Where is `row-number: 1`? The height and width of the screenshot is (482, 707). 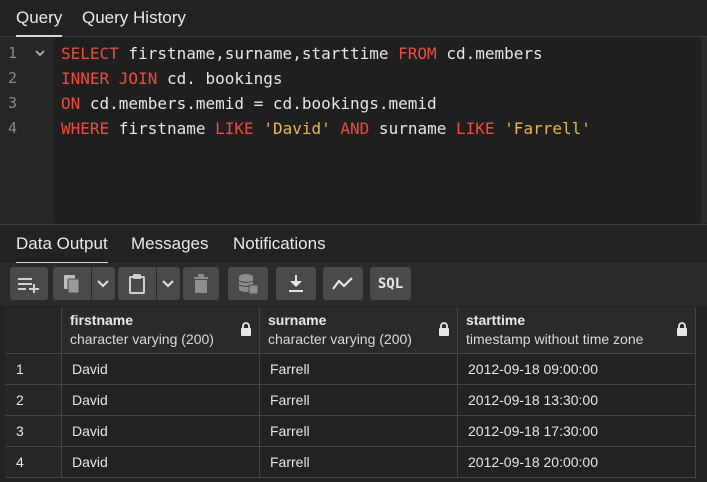
row-number: 1 is located at coordinates (33, 369).